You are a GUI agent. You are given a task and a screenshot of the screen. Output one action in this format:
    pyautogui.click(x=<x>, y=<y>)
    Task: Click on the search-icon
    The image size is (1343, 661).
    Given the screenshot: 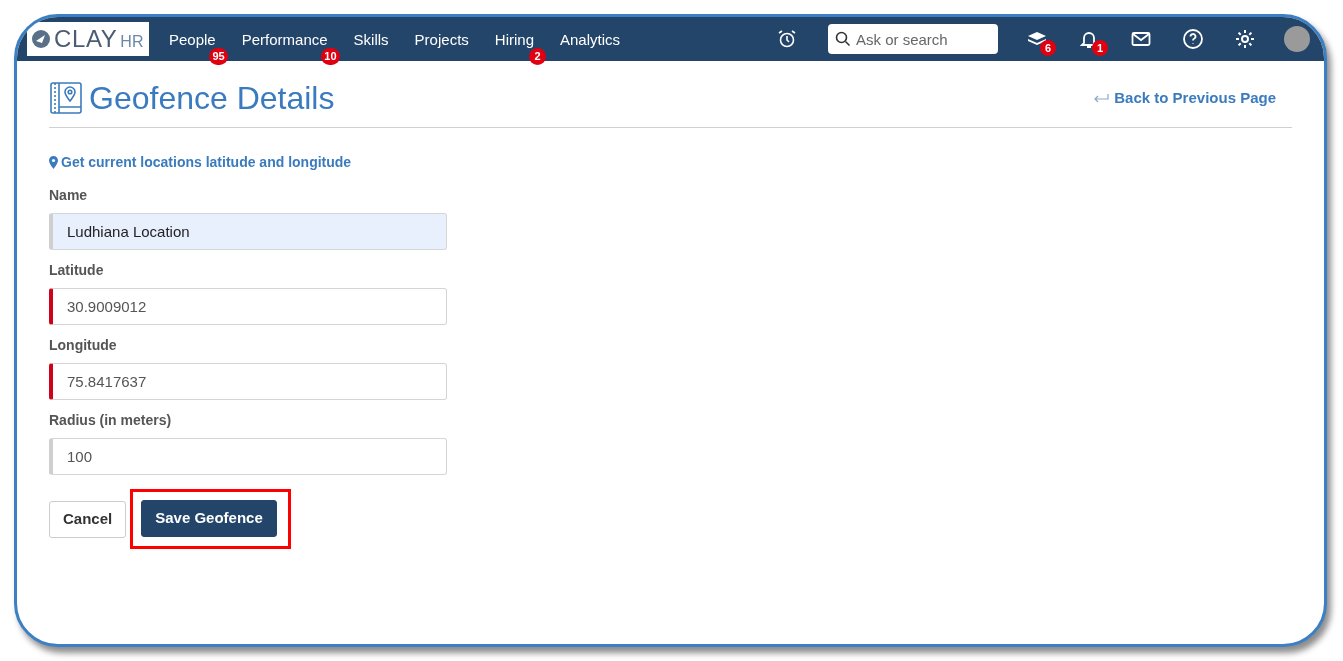 What is the action you would take?
    pyautogui.click(x=843, y=39)
    